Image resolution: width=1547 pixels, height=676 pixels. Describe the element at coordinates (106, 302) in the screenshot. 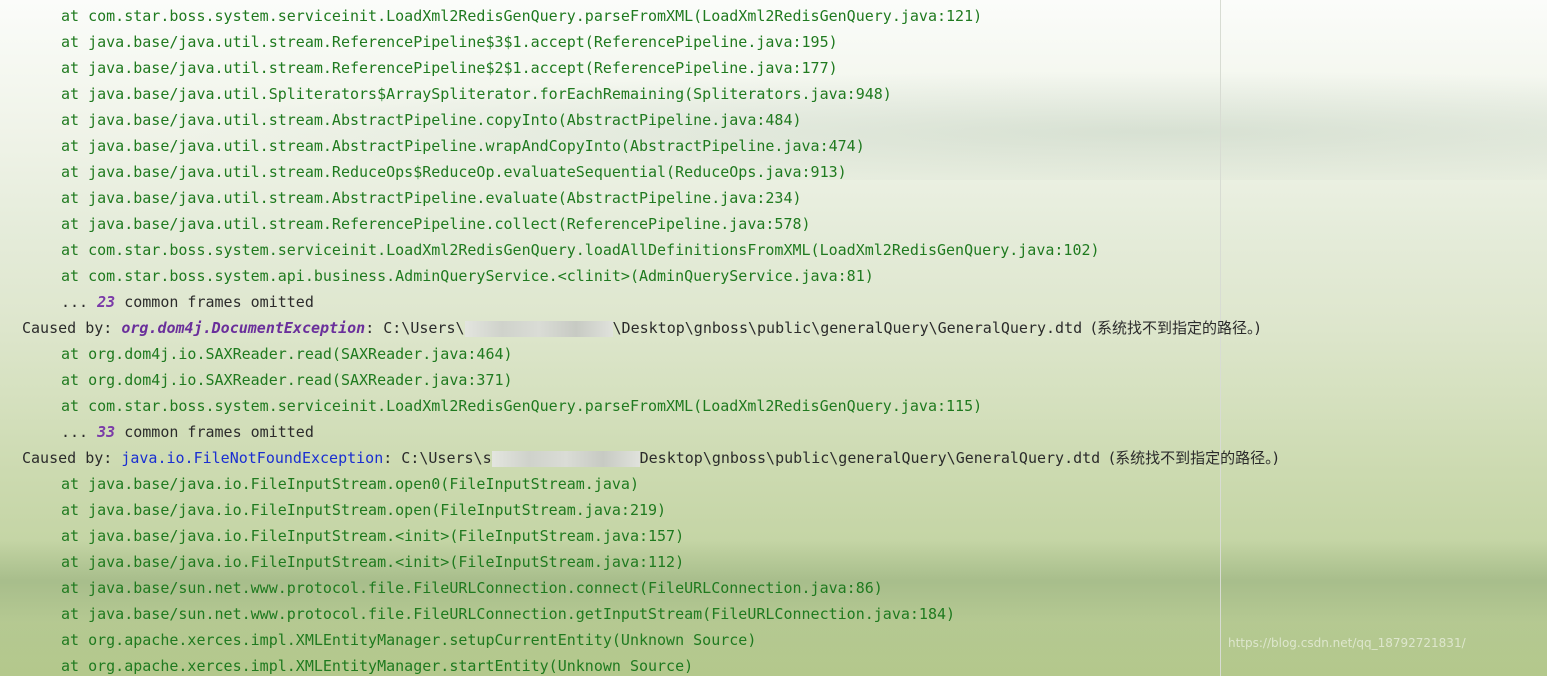

I see `omitted-count: 23` at that location.